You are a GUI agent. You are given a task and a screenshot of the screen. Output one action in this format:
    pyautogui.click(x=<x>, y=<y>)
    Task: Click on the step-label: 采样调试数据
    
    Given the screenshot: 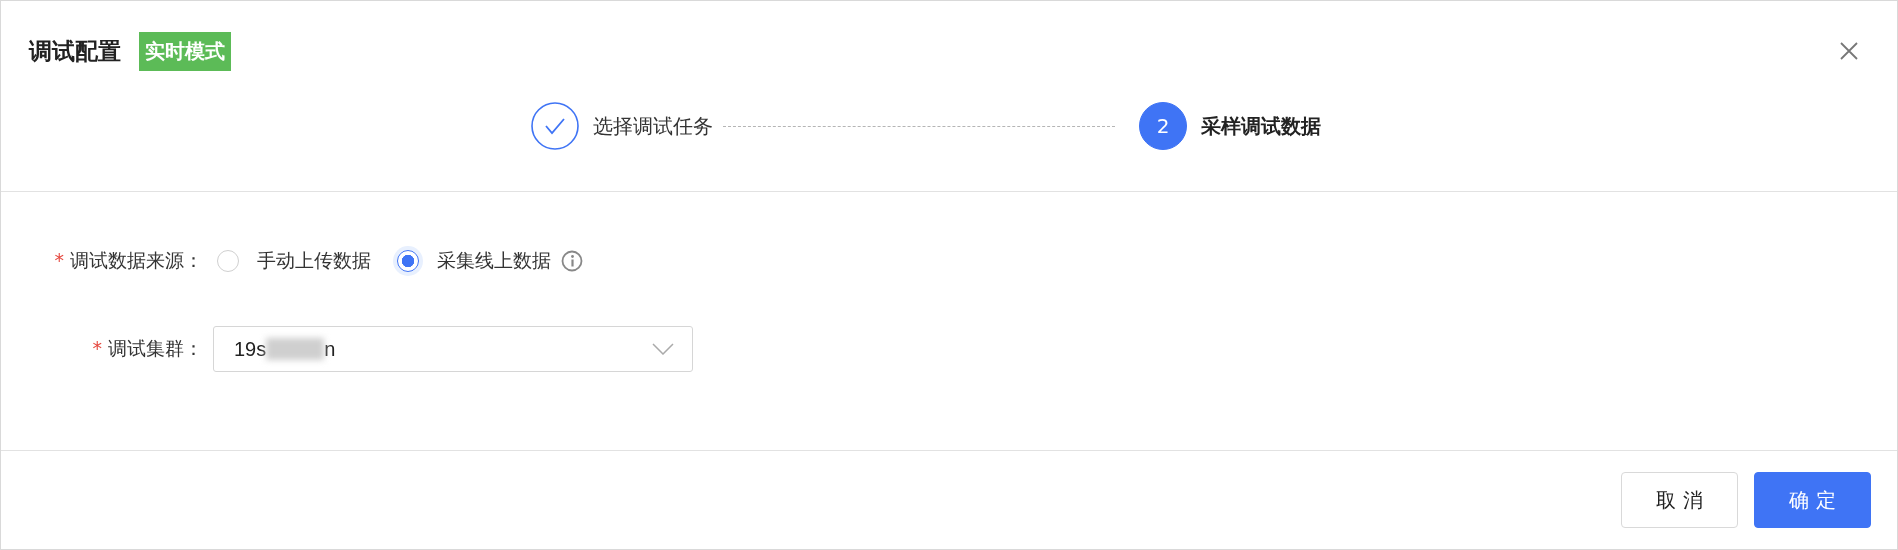 What is the action you would take?
    pyautogui.click(x=1261, y=126)
    